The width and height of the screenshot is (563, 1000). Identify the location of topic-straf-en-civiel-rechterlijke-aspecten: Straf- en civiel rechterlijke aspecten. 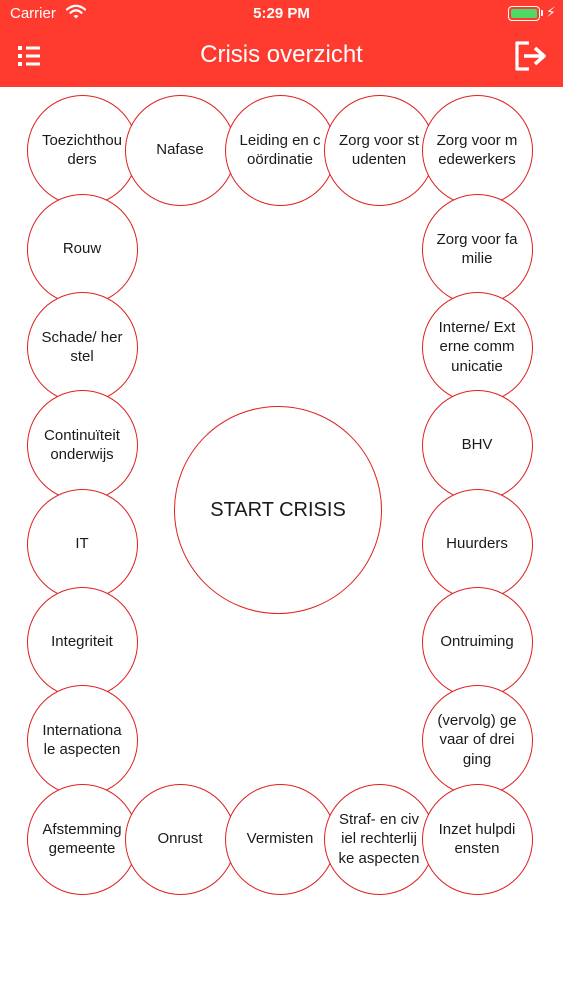
(379, 839).